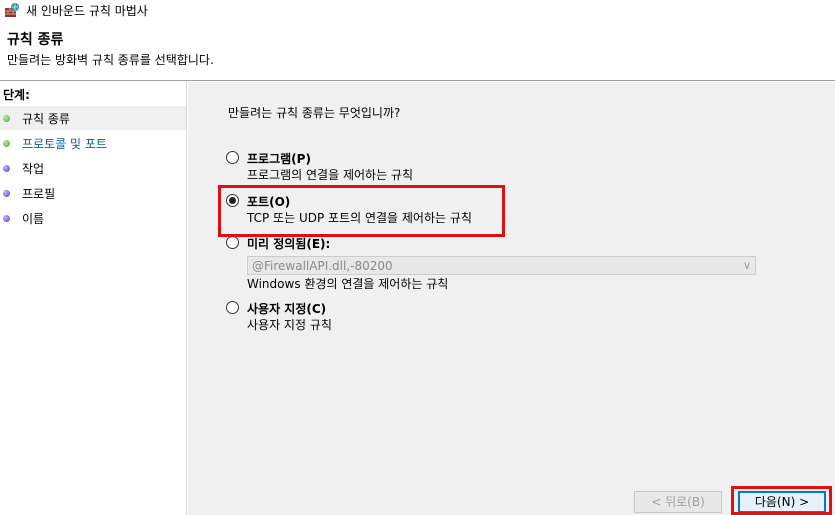 The width and height of the screenshot is (835, 515). What do you see at coordinates (361, 211) in the screenshot?
I see `port-option-highlight` at bounding box center [361, 211].